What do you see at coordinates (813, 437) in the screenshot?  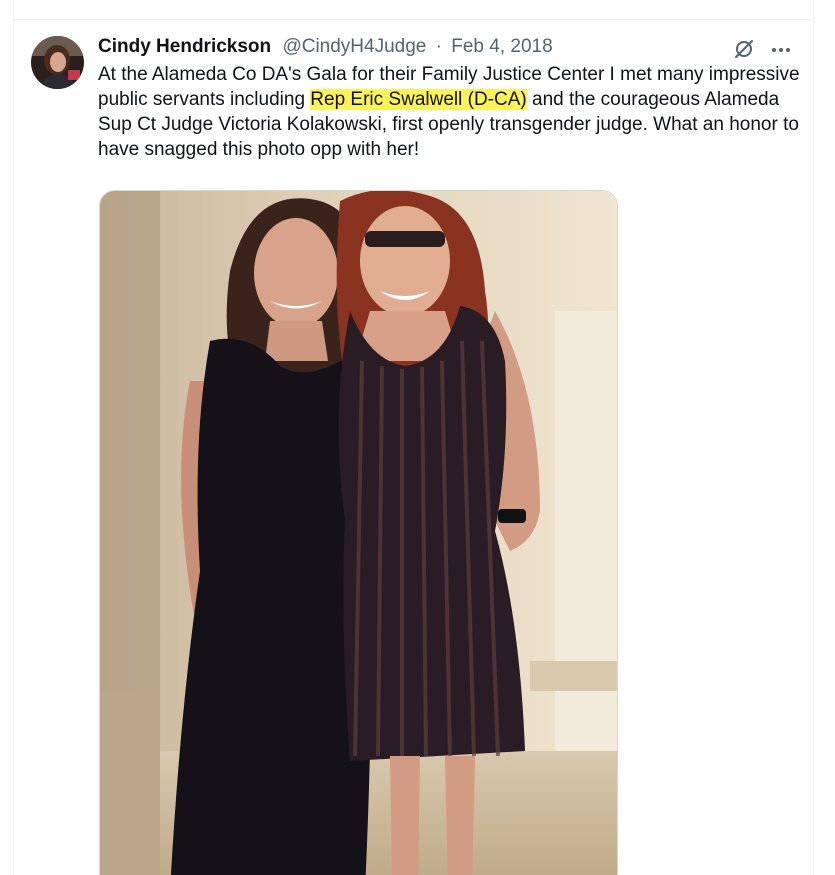 I see `timeline-border-right` at bounding box center [813, 437].